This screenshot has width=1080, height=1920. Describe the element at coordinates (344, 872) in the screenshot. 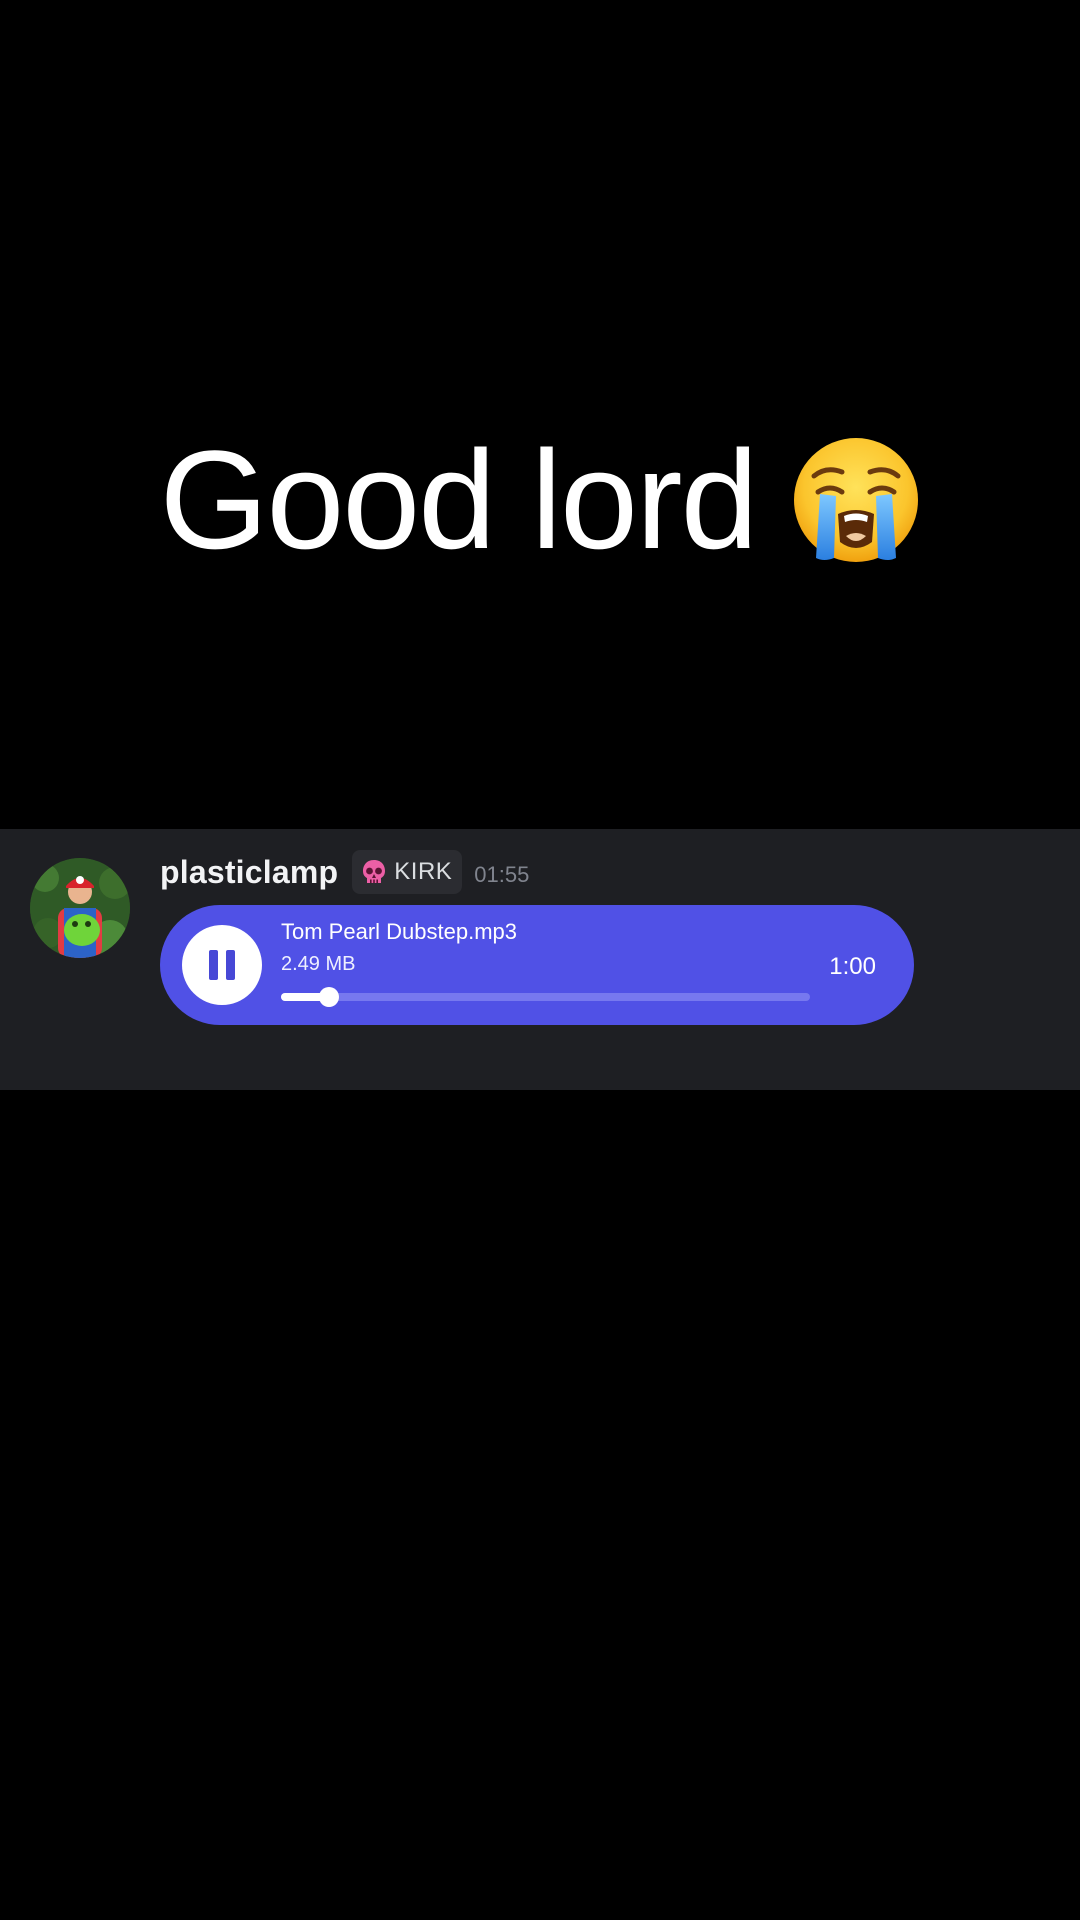

I see `message-header: plasticlamp KIRK 01:55` at that location.